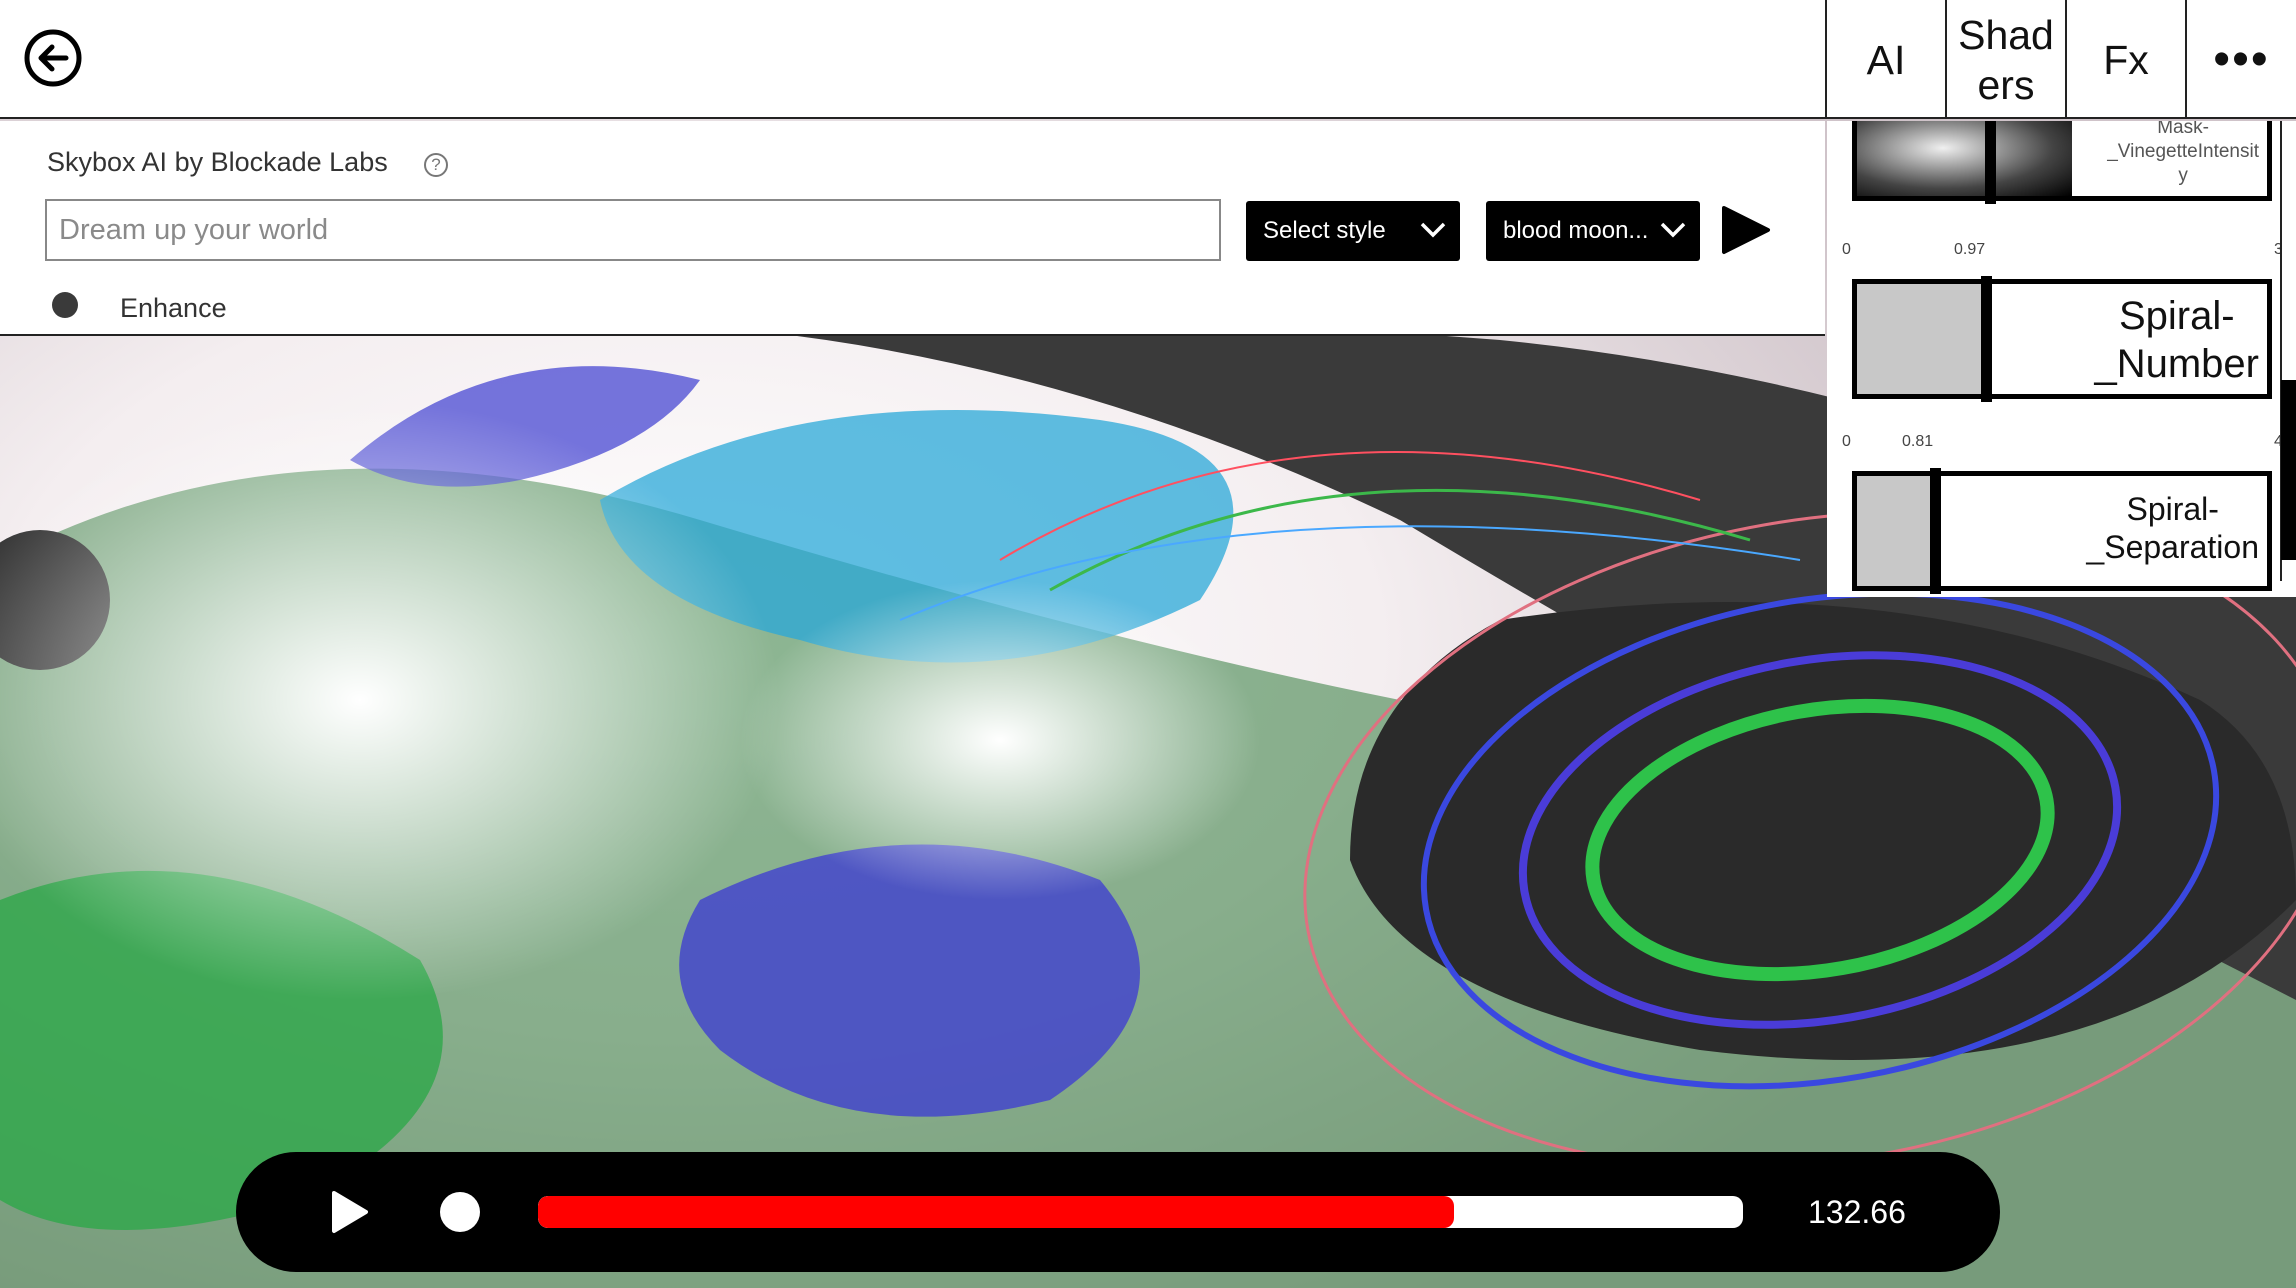 This screenshot has width=2296, height=1288. I want to click on timeline-track, so click(1140, 1212).